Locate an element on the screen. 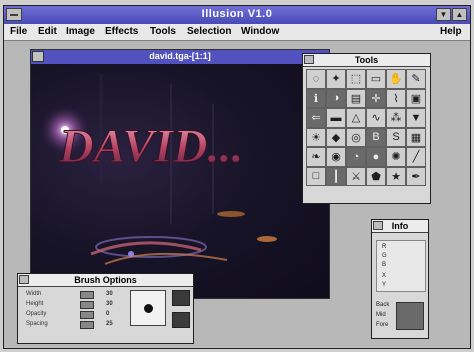 Image resolution: width=474 pixels, height=352 pixels. poly-icon: ⬟ is located at coordinates (376, 176).